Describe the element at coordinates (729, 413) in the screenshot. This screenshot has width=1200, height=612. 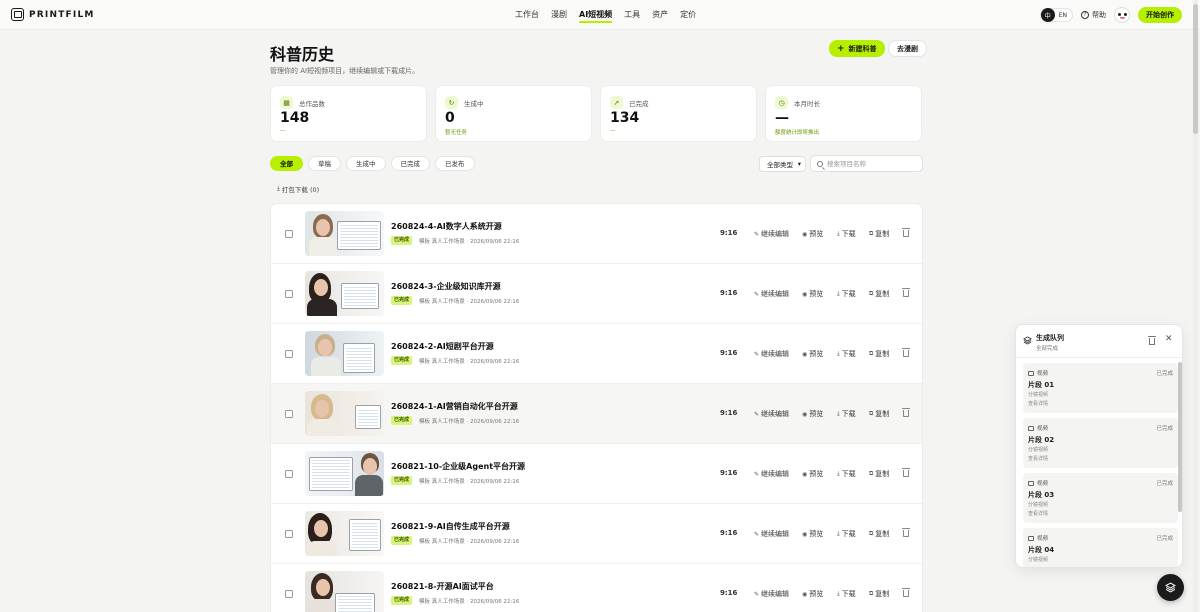
I see `aspect-ratio: 9:16` at that location.